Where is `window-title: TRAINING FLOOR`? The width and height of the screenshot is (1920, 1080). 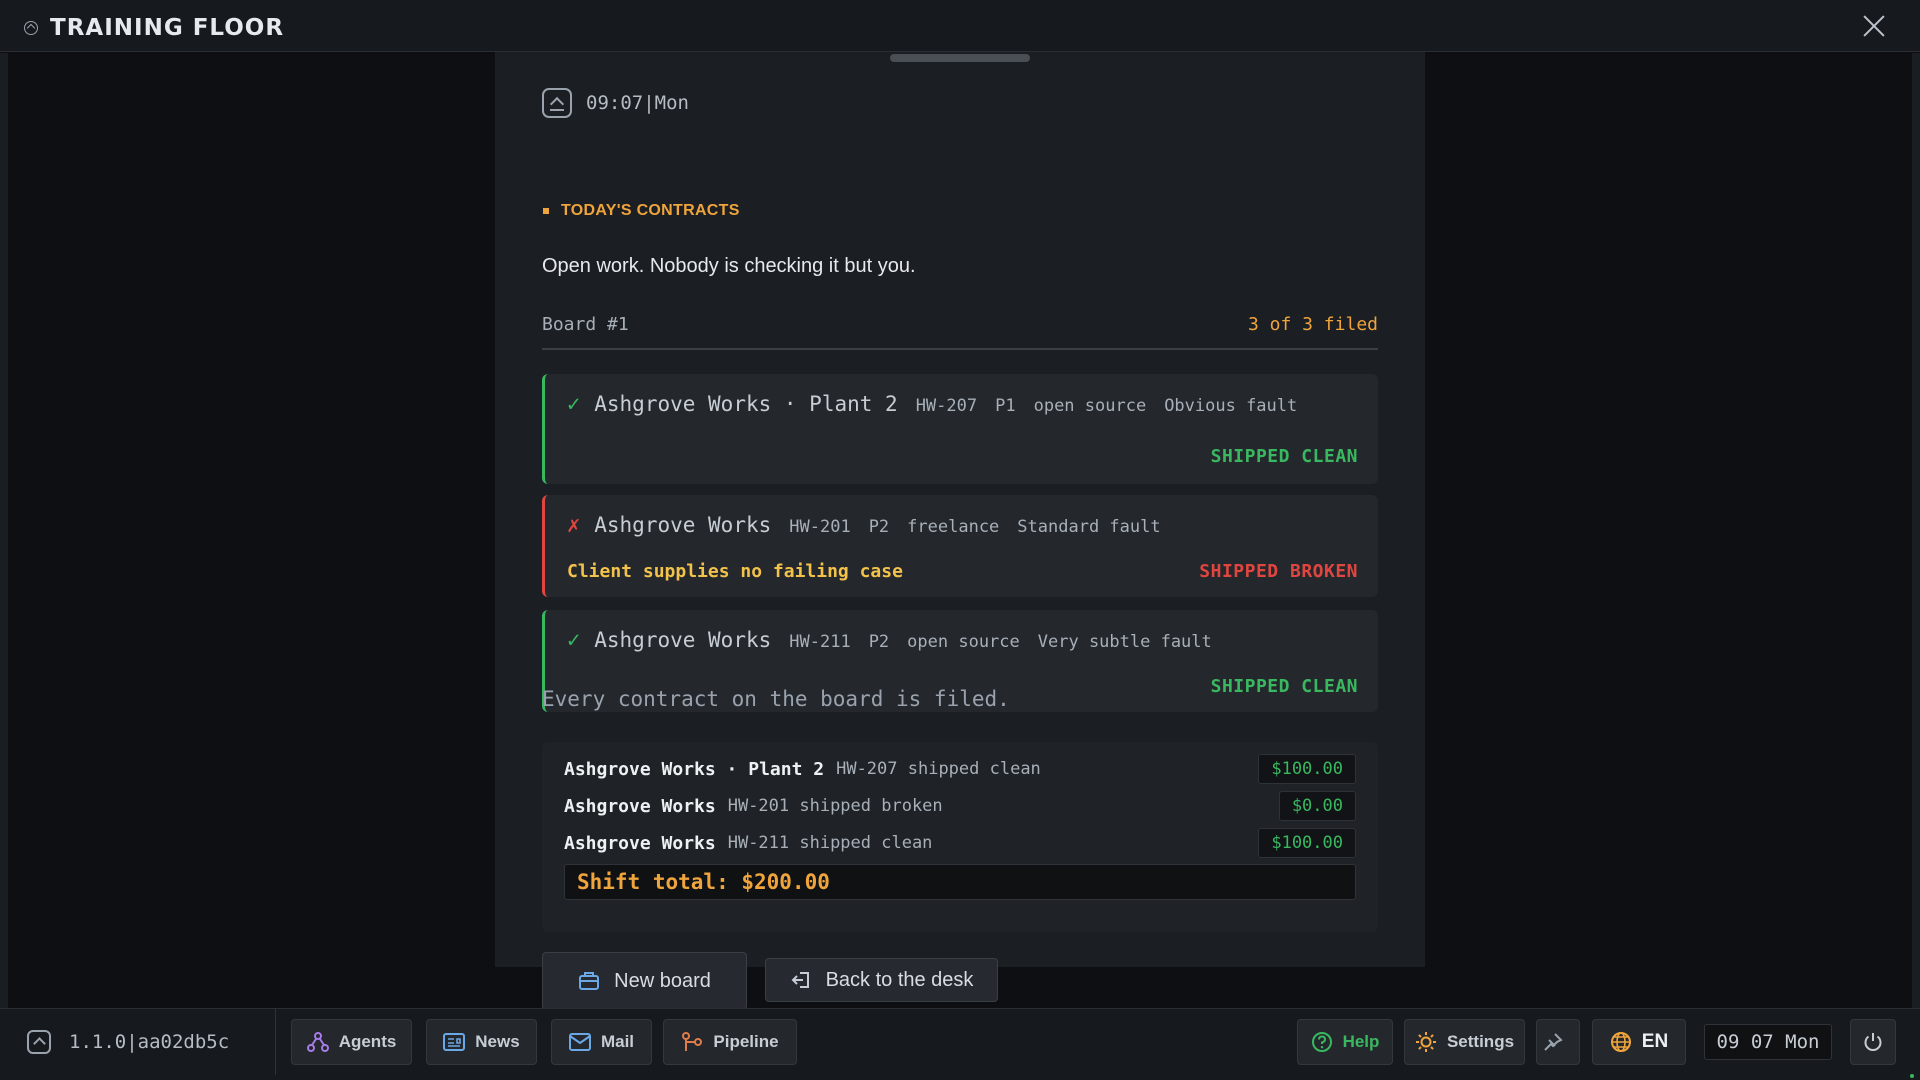
window-title: TRAINING FLOOR is located at coordinates (167, 28).